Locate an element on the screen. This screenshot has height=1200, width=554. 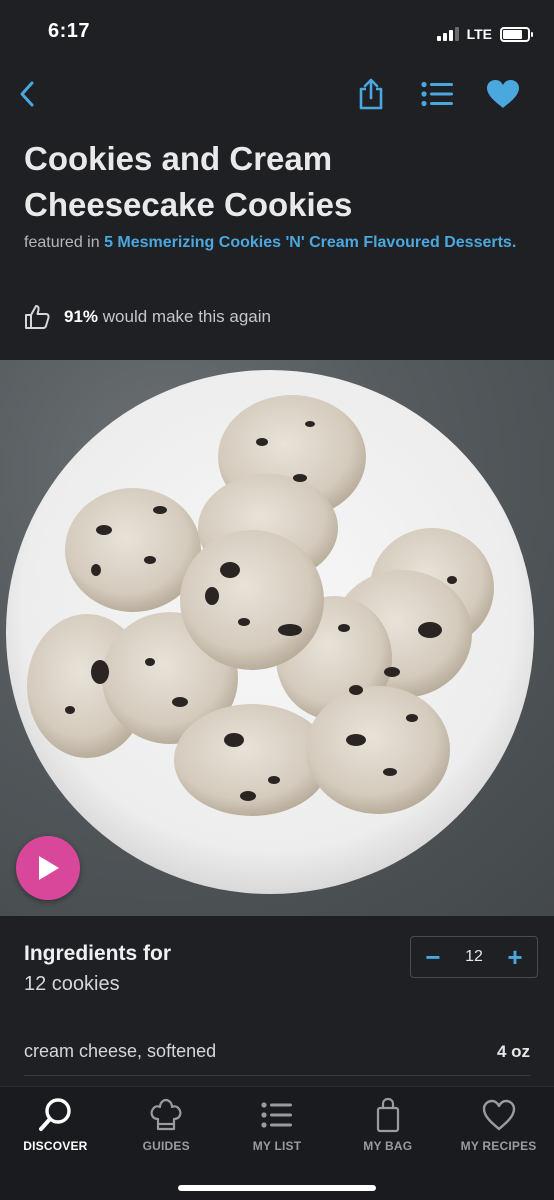
decrease-servings-button: − is located at coordinates (433, 957).